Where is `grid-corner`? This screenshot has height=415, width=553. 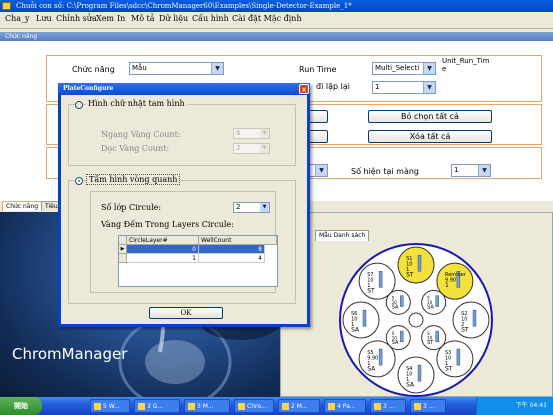 grid-corner is located at coordinates (123, 240).